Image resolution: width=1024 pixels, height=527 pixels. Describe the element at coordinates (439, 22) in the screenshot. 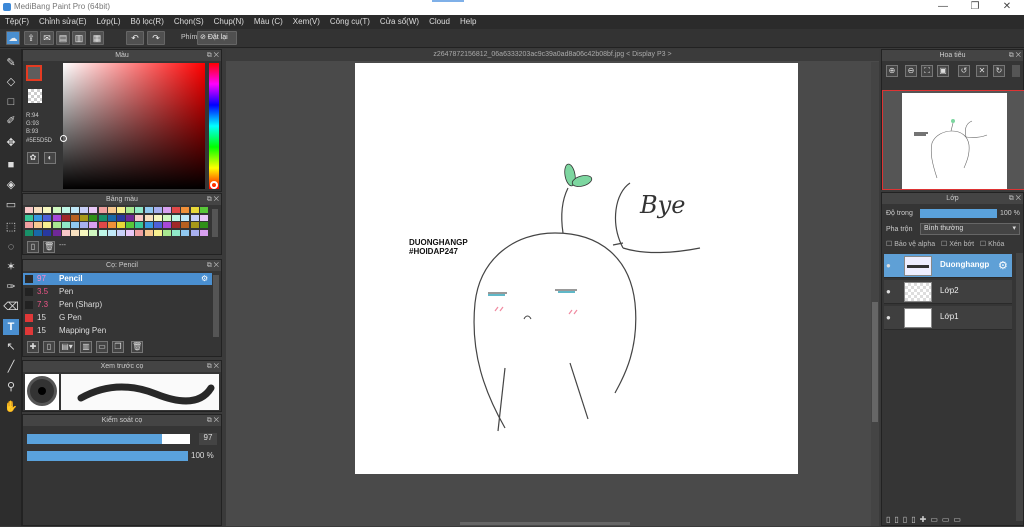

I see `menu-cloud: Cloud` at that location.